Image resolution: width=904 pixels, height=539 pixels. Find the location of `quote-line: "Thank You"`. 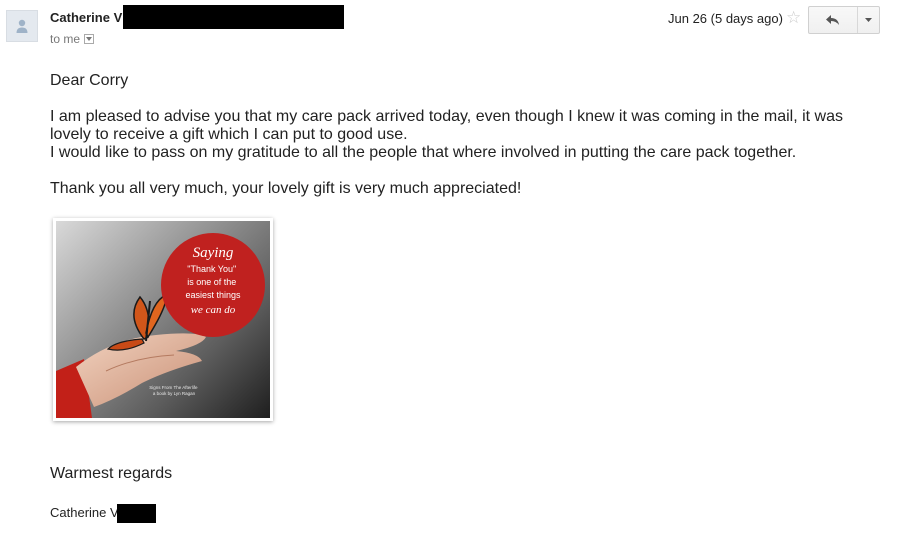

quote-line: "Thank You" is located at coordinates (211, 269).